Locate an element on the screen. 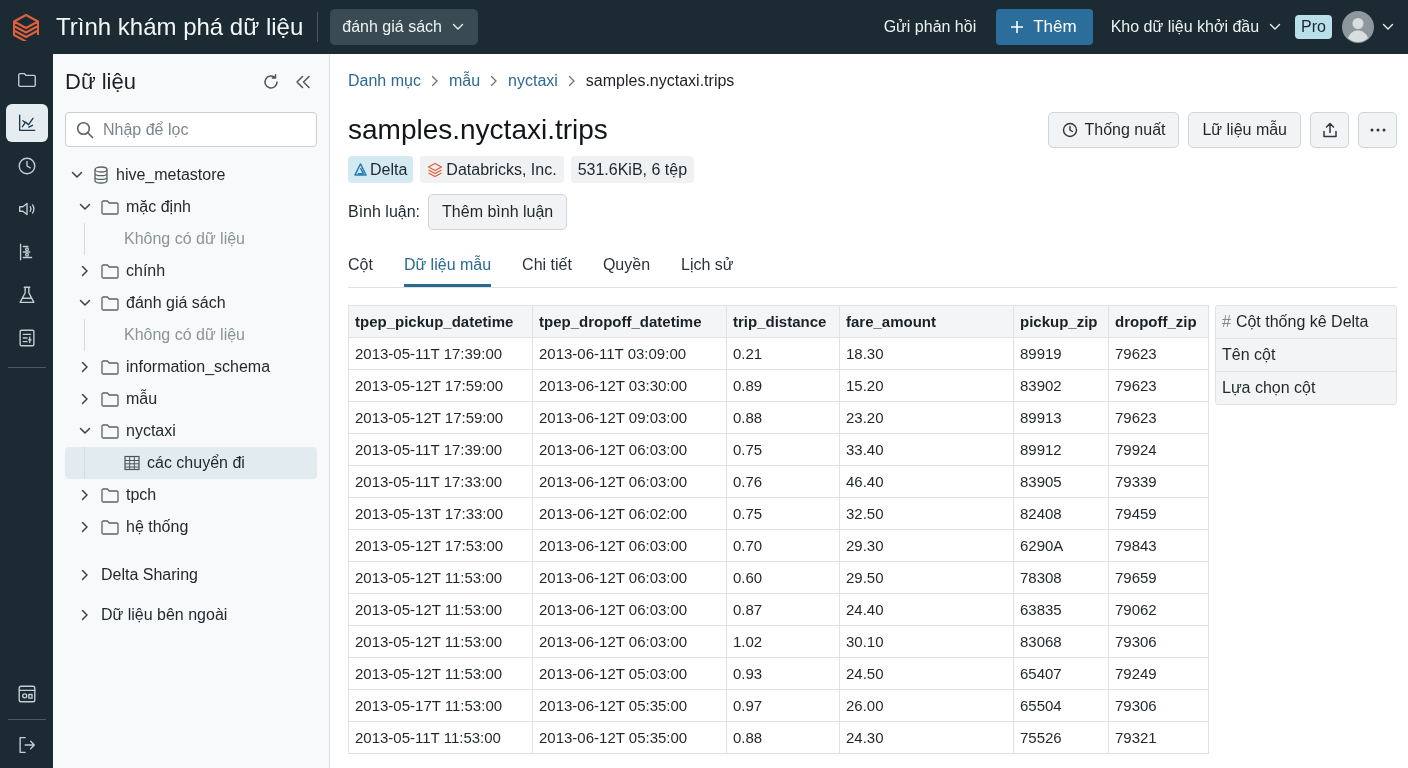 The height and width of the screenshot is (768, 1408). table-cell: 65407 is located at coordinates (1061, 673).